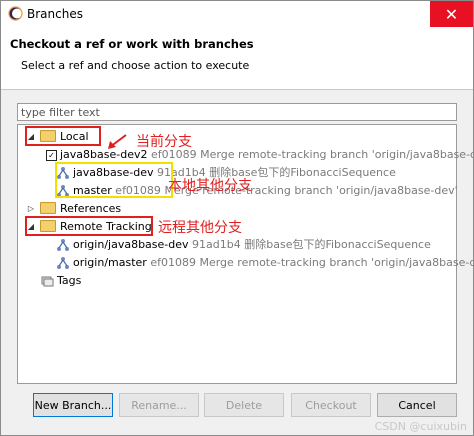 This screenshot has height=436, width=474. Describe the element at coordinates (244, 405) in the screenshot. I see `delete-button: Delete` at that location.